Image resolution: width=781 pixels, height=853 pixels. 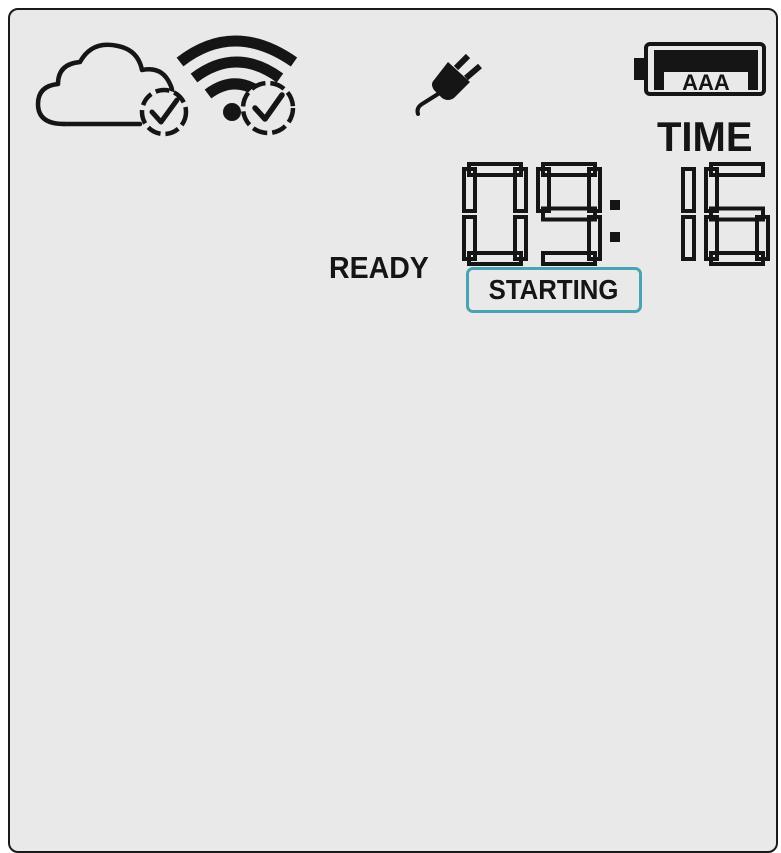 I want to click on clock-colon-bottom, so click(x=615, y=237).